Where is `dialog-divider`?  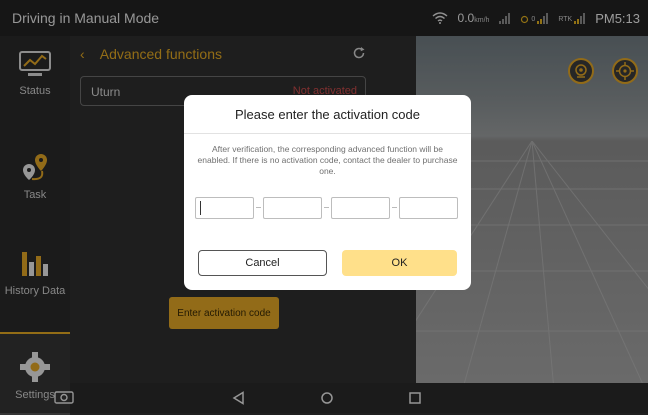 dialog-divider is located at coordinates (327, 133).